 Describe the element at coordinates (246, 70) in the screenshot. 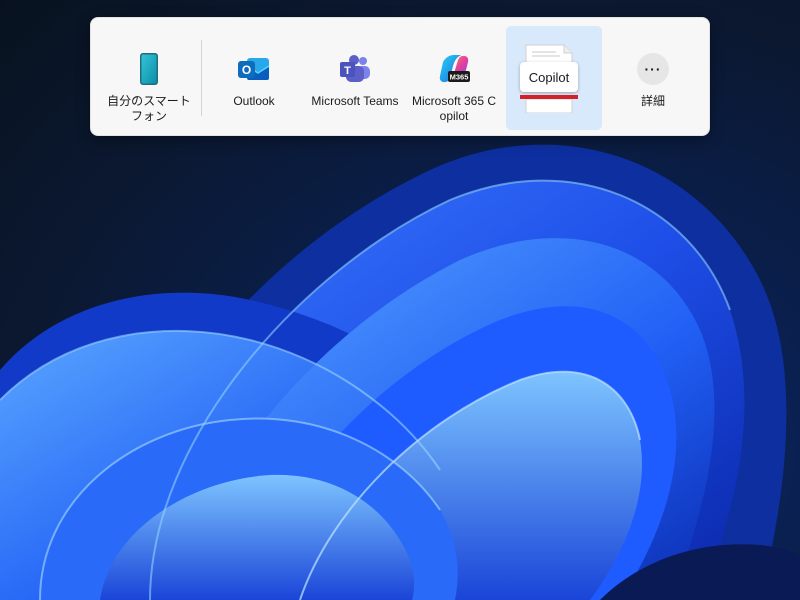

I see `svg-text: O` at that location.